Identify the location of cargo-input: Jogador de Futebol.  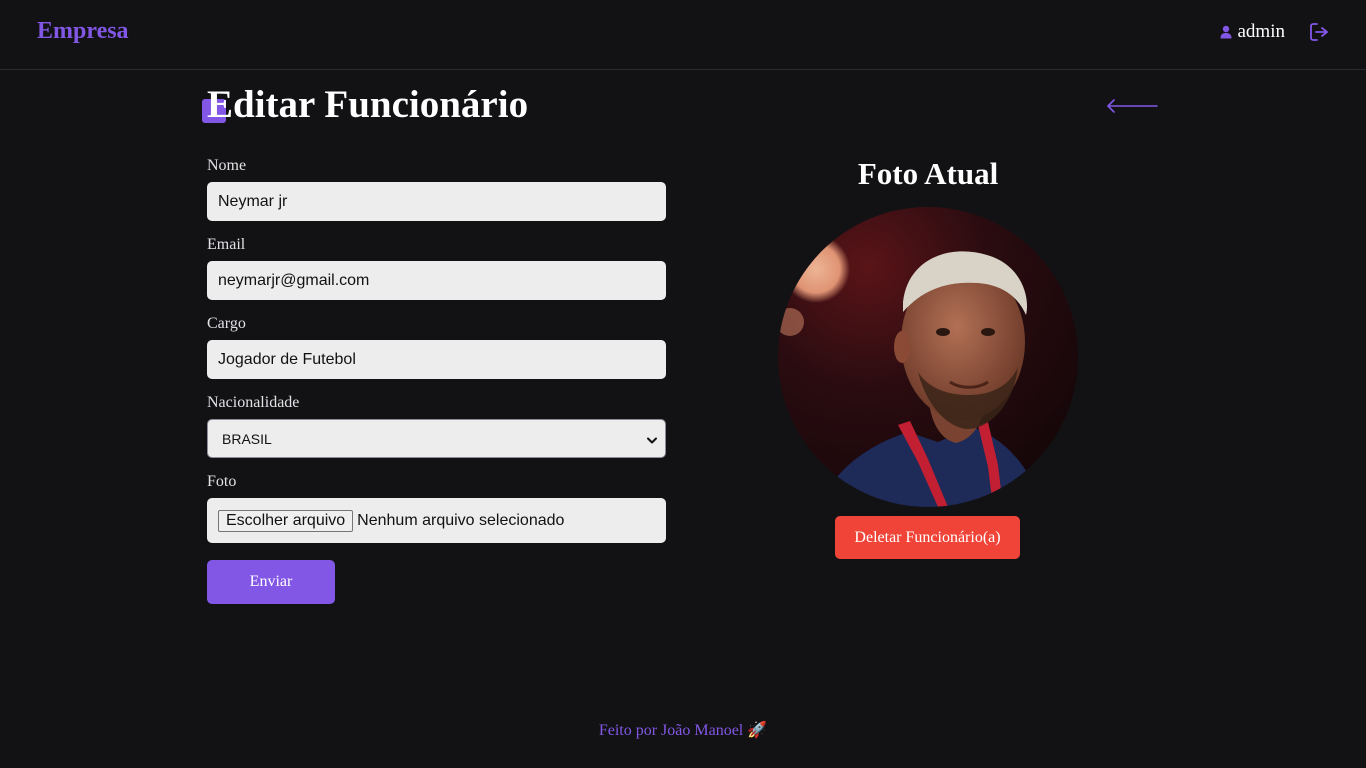
(436, 359).